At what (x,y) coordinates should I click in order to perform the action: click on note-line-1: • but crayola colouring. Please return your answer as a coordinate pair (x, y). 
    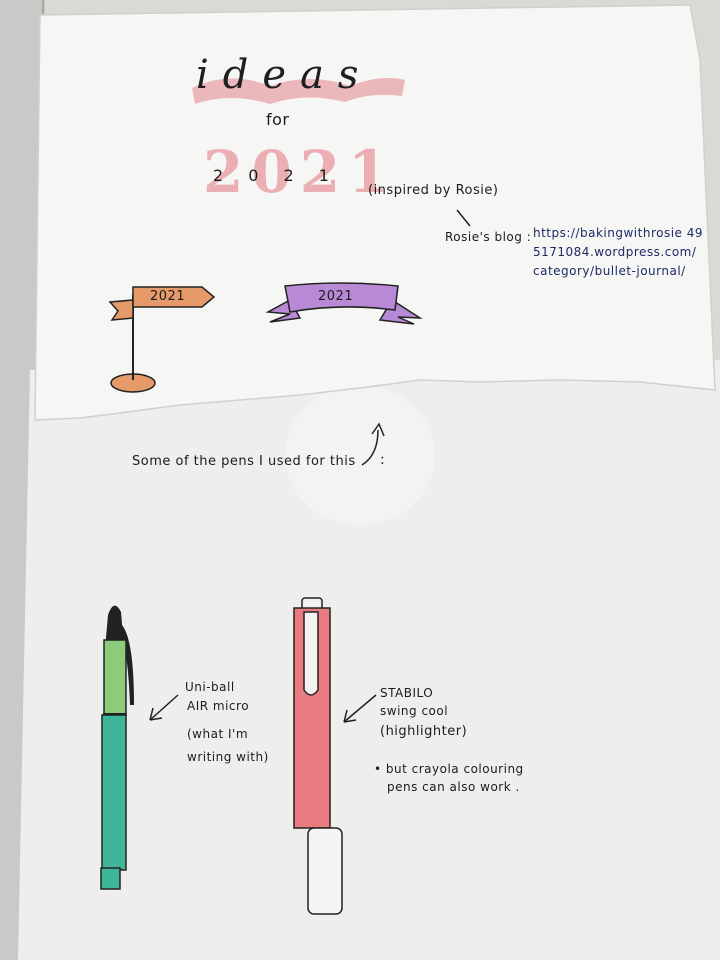
    Looking at the image, I should click on (449, 769).